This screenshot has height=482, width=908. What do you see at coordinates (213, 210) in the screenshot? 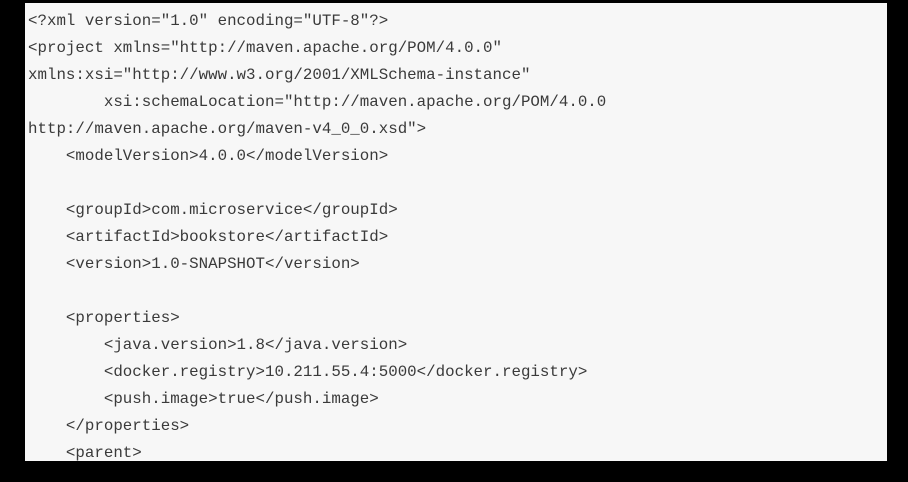
I see `code-line-group-id: <groupId>com.microservice</groupId>` at bounding box center [213, 210].